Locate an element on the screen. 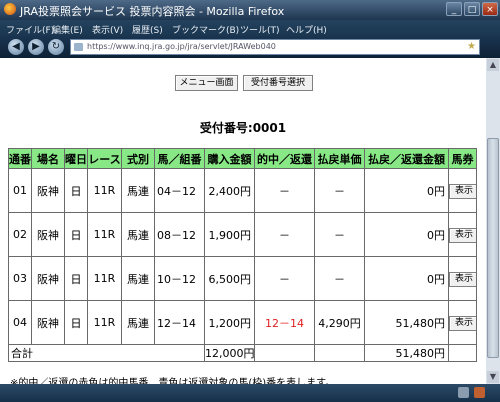  reload-icon: ↻ is located at coordinates (56, 47).